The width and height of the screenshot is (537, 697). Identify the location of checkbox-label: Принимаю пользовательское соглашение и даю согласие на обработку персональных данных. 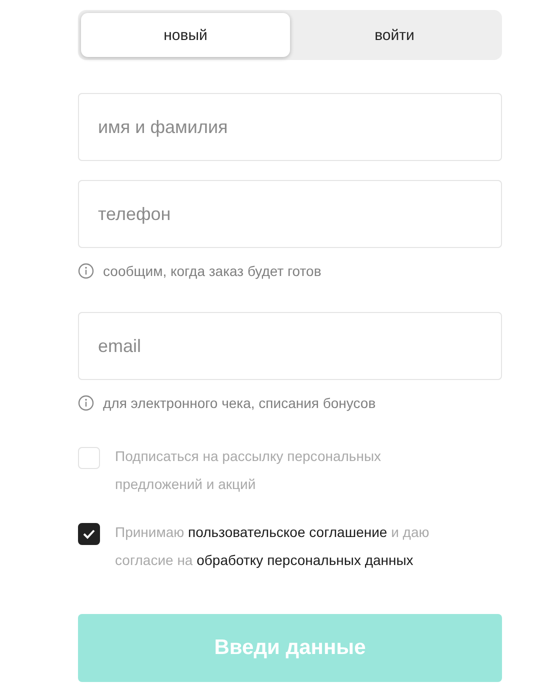
(272, 546).